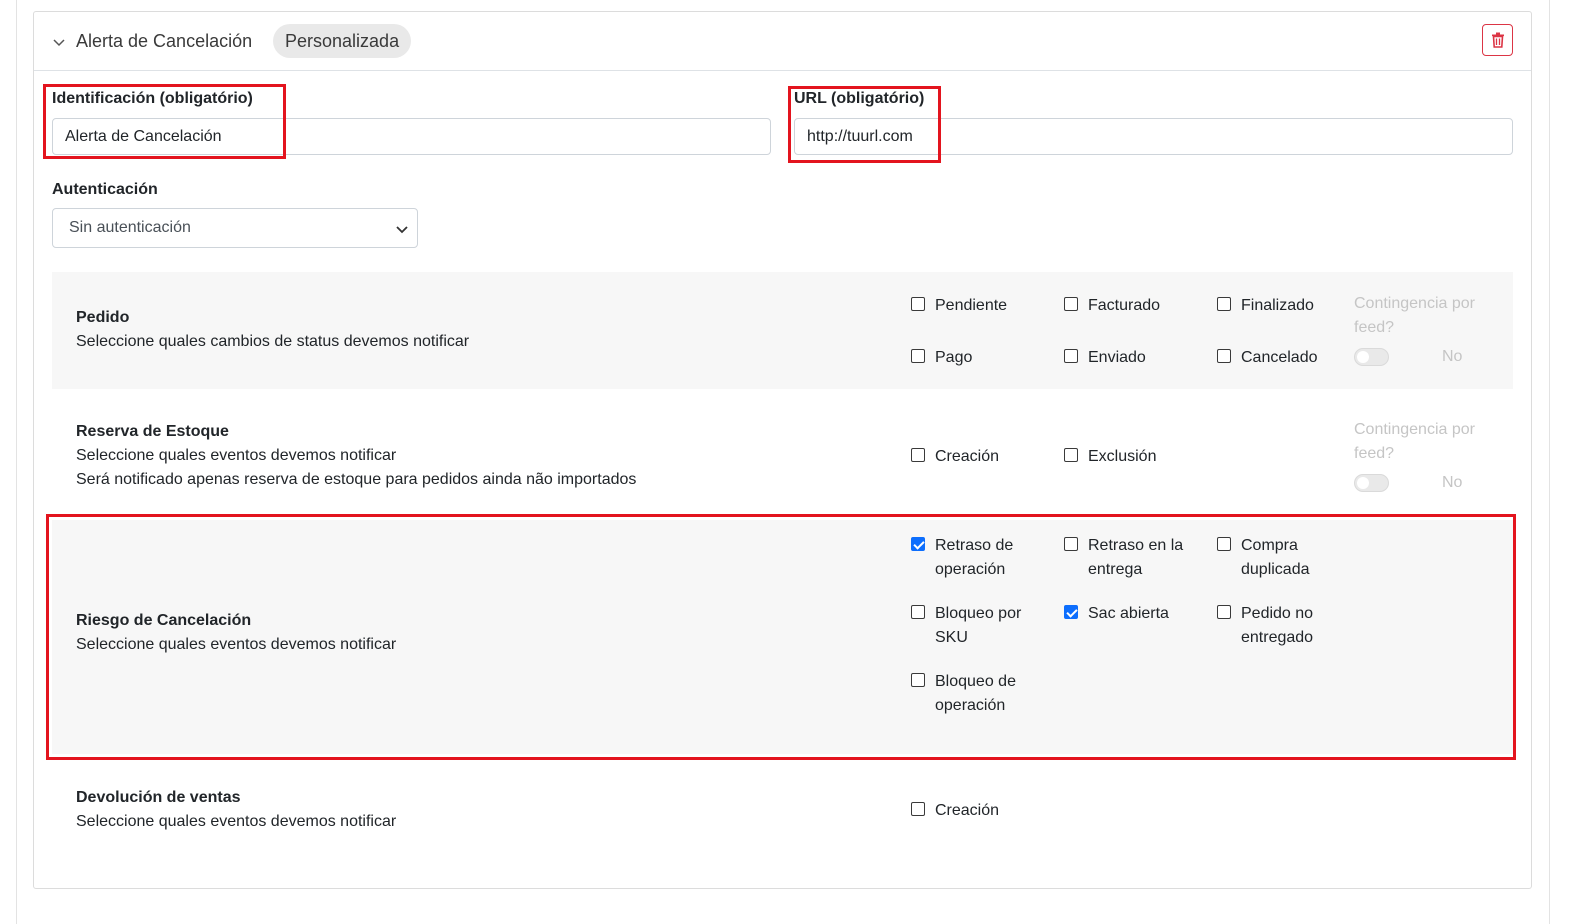  What do you see at coordinates (1071, 356) in the screenshot?
I see `checkbox-enviado` at bounding box center [1071, 356].